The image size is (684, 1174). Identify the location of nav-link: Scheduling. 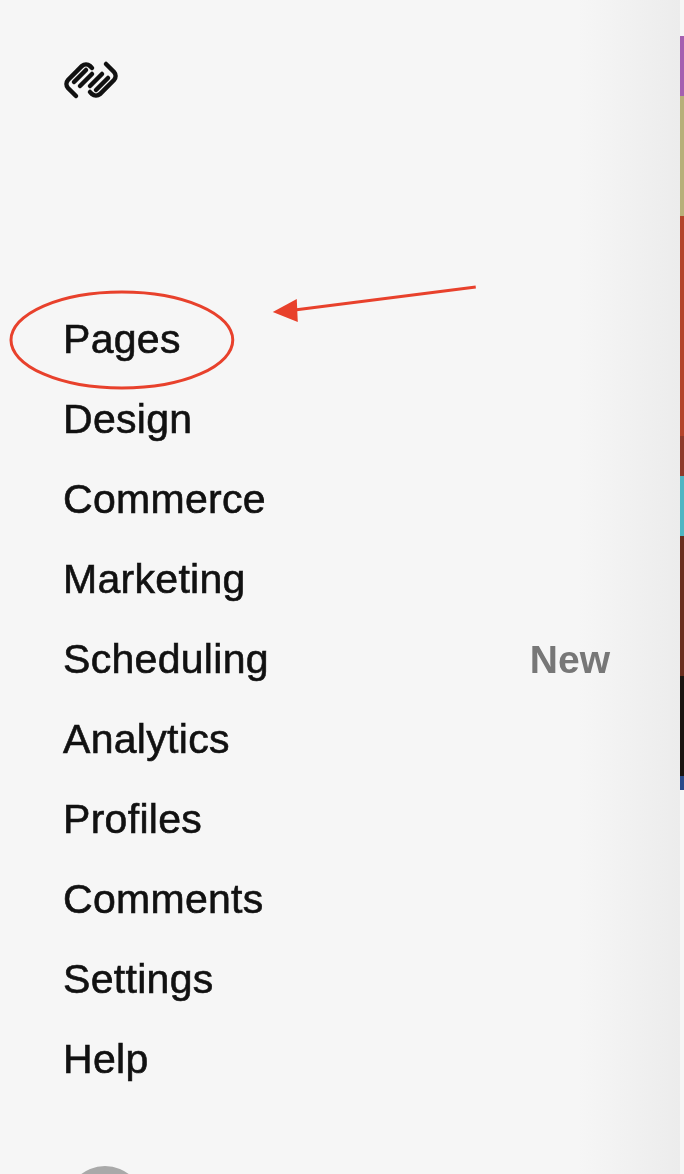
(166, 660).